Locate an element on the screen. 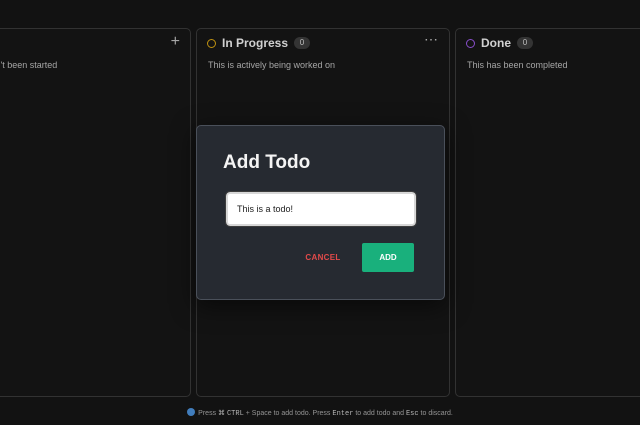 This screenshot has height=425, width=640. todo-input is located at coordinates (321, 209).